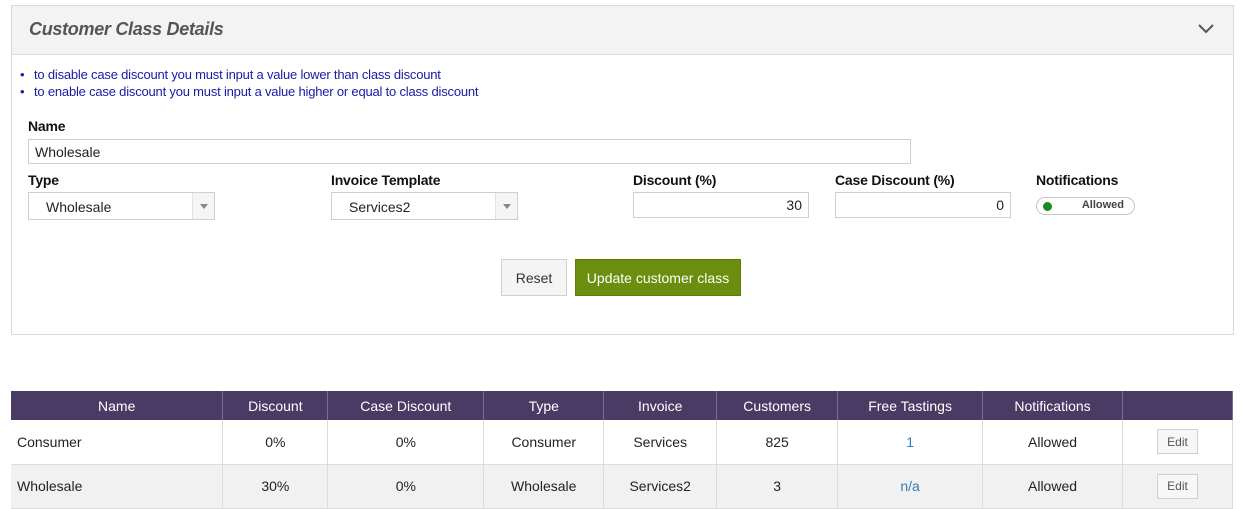  What do you see at coordinates (47, 126) in the screenshot?
I see `name-label: Name` at bounding box center [47, 126].